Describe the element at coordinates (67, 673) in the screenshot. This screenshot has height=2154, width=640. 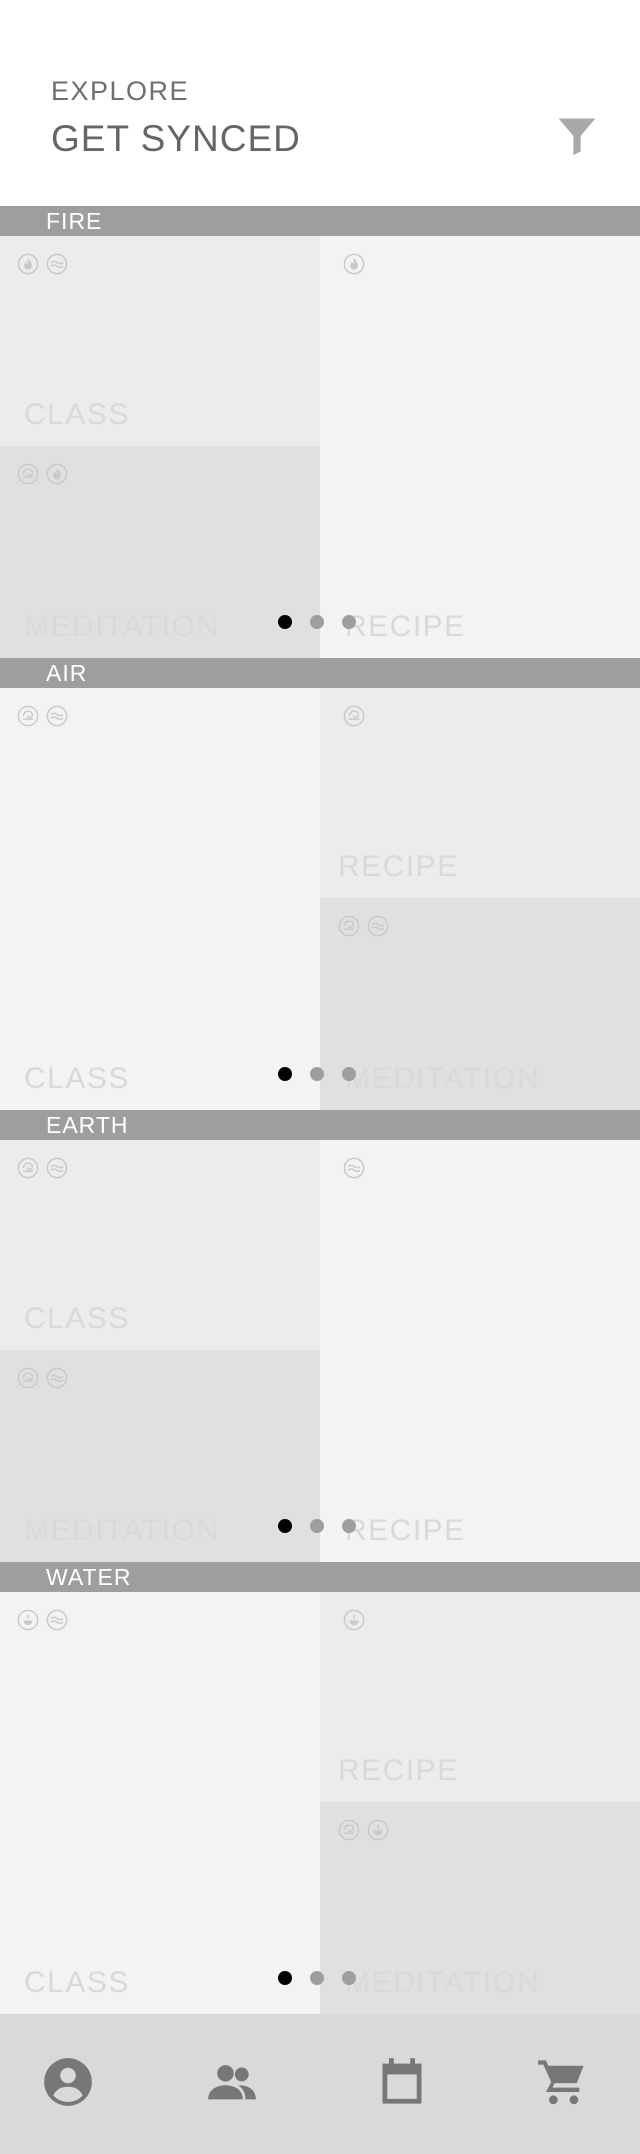
I see `section-title: AIR` at that location.